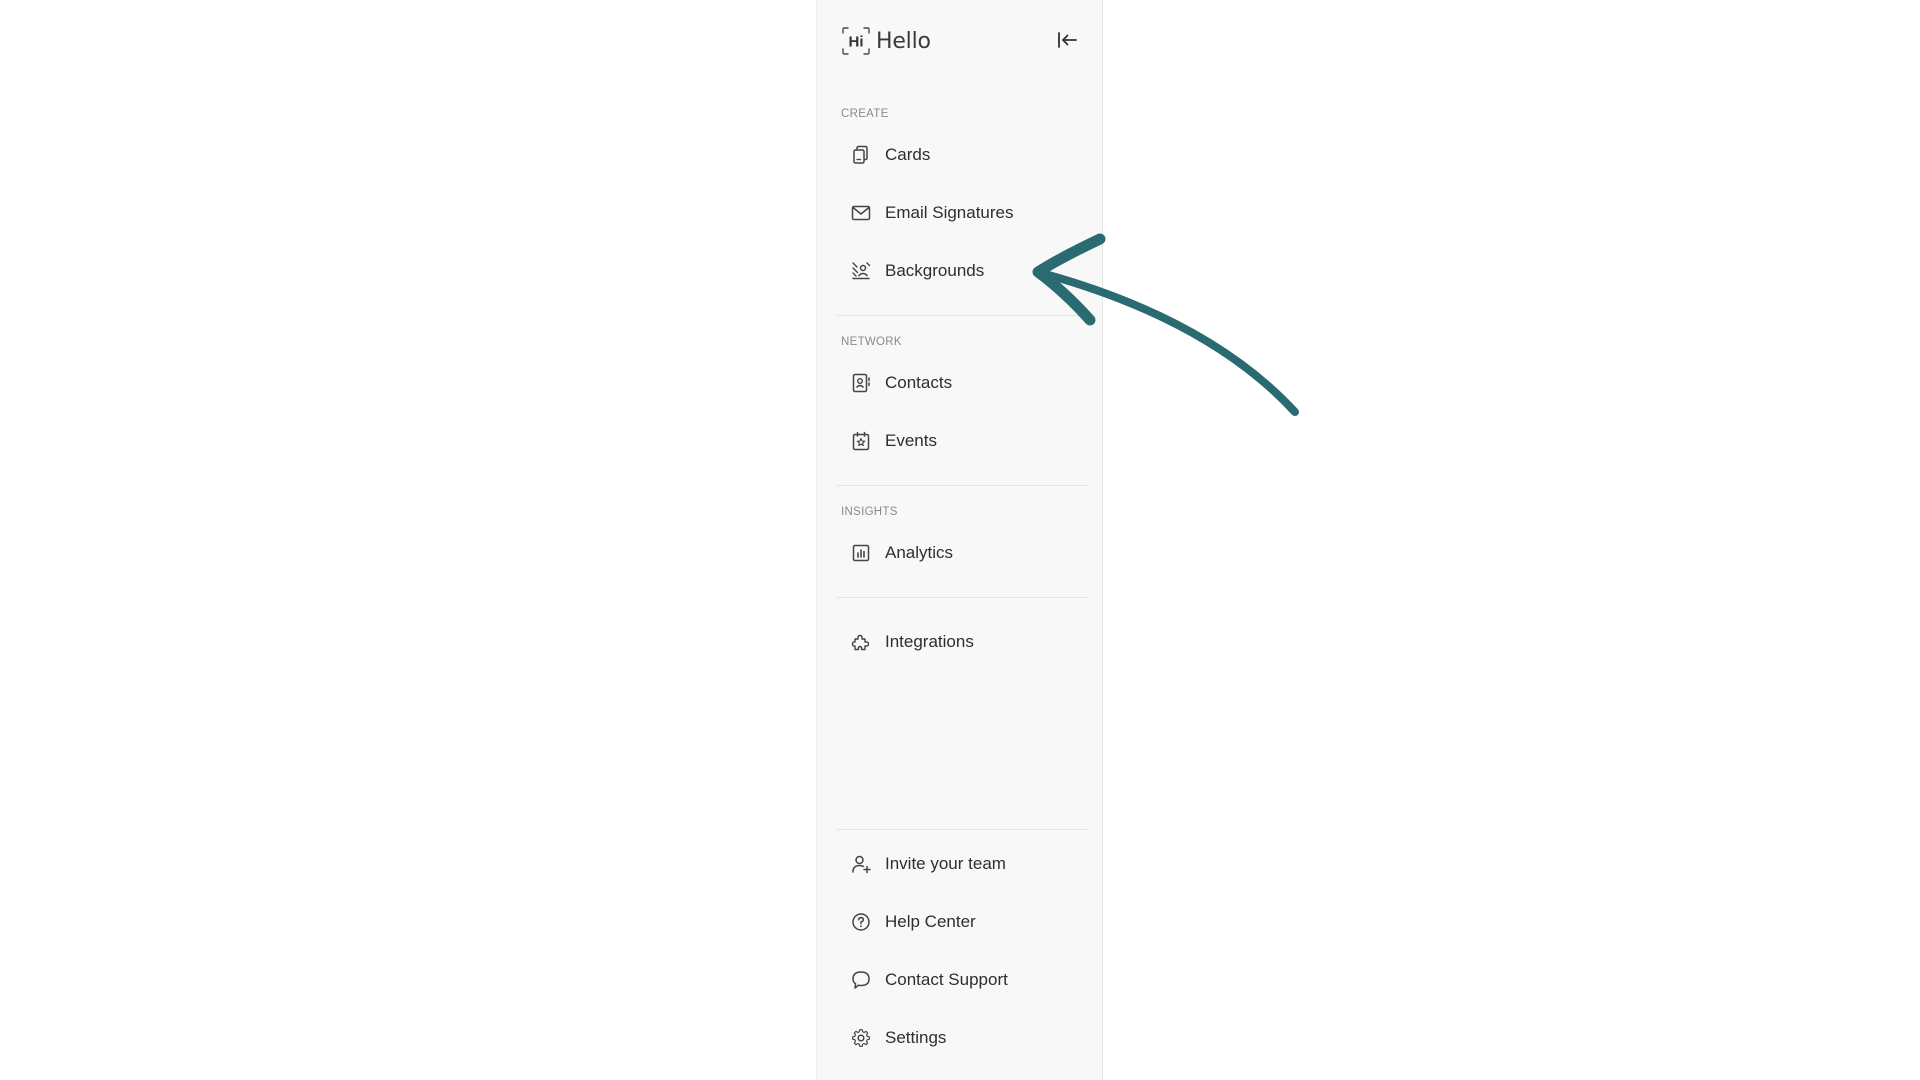  What do you see at coordinates (946, 979) in the screenshot?
I see `sidebar-item-label: Contact Support` at bounding box center [946, 979].